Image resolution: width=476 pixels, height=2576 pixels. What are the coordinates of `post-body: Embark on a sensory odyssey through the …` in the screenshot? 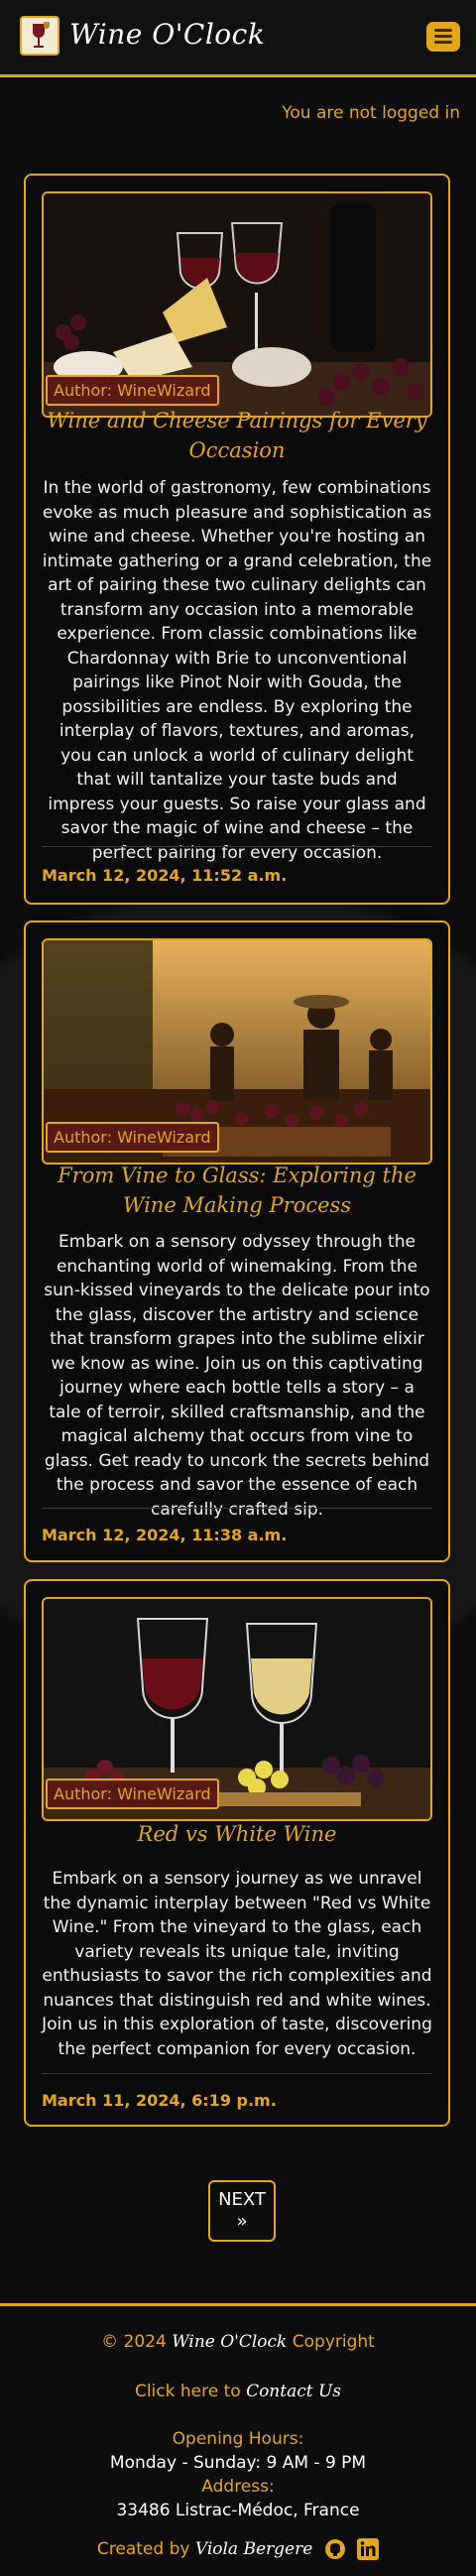 It's located at (237, 1376).